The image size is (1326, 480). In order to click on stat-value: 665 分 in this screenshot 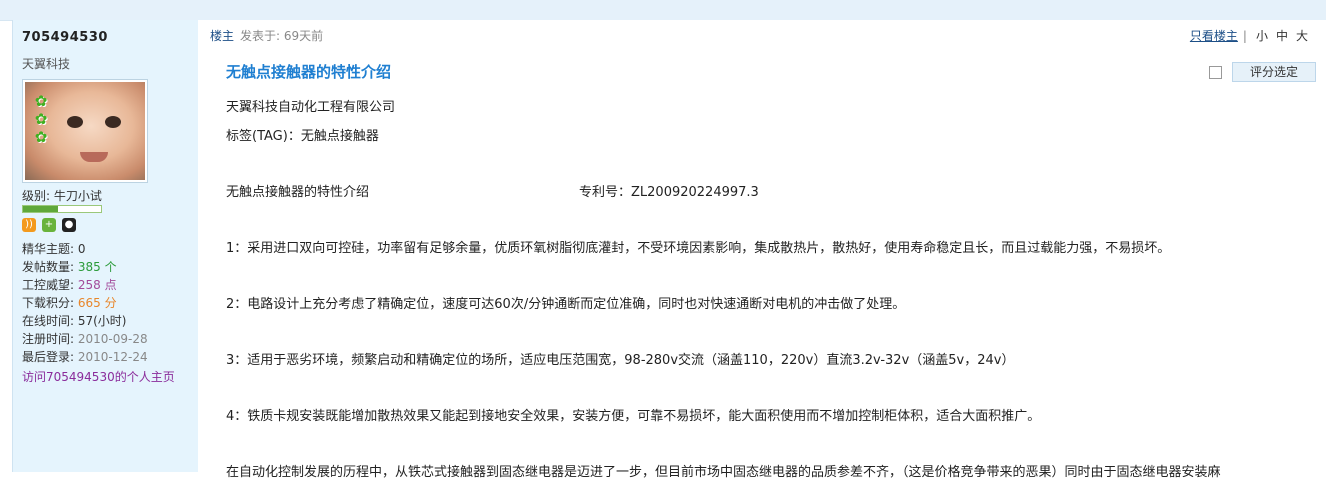, I will do `click(97, 303)`.